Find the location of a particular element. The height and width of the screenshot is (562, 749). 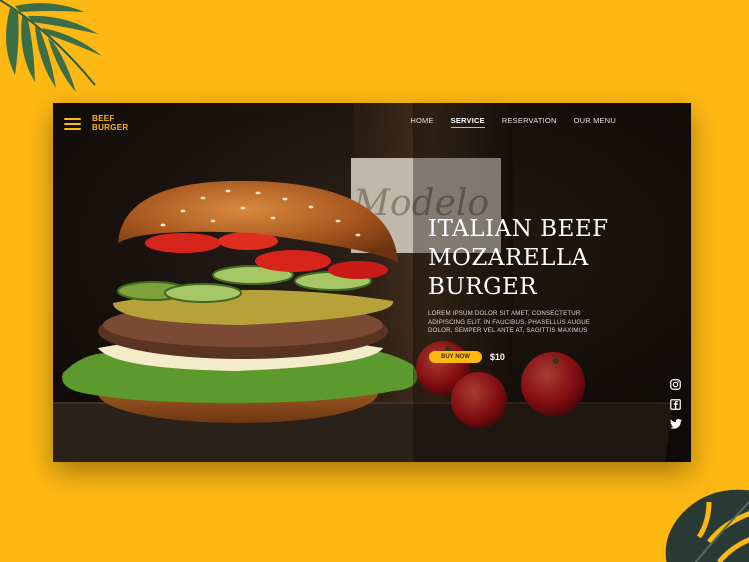

hero-title: ITALIAN BEEF MOZARELLA BURGER is located at coordinates (528, 258).